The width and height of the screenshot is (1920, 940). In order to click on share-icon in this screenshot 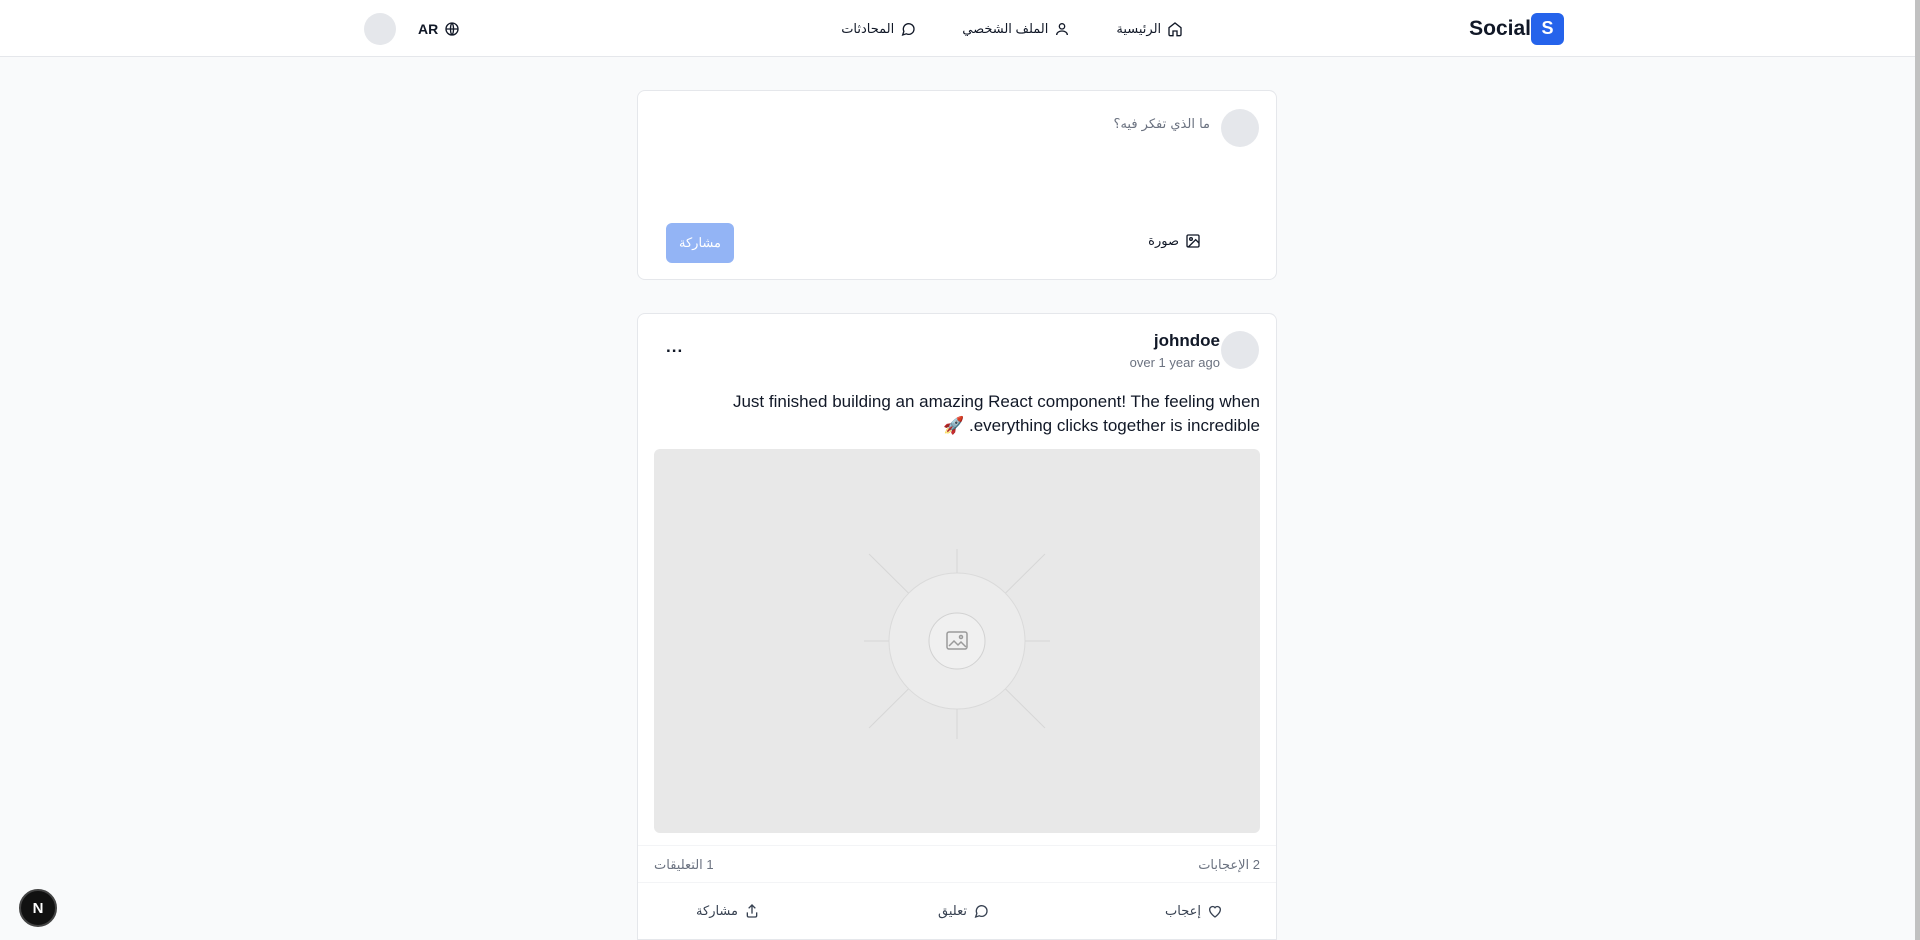, I will do `click(752, 911)`.